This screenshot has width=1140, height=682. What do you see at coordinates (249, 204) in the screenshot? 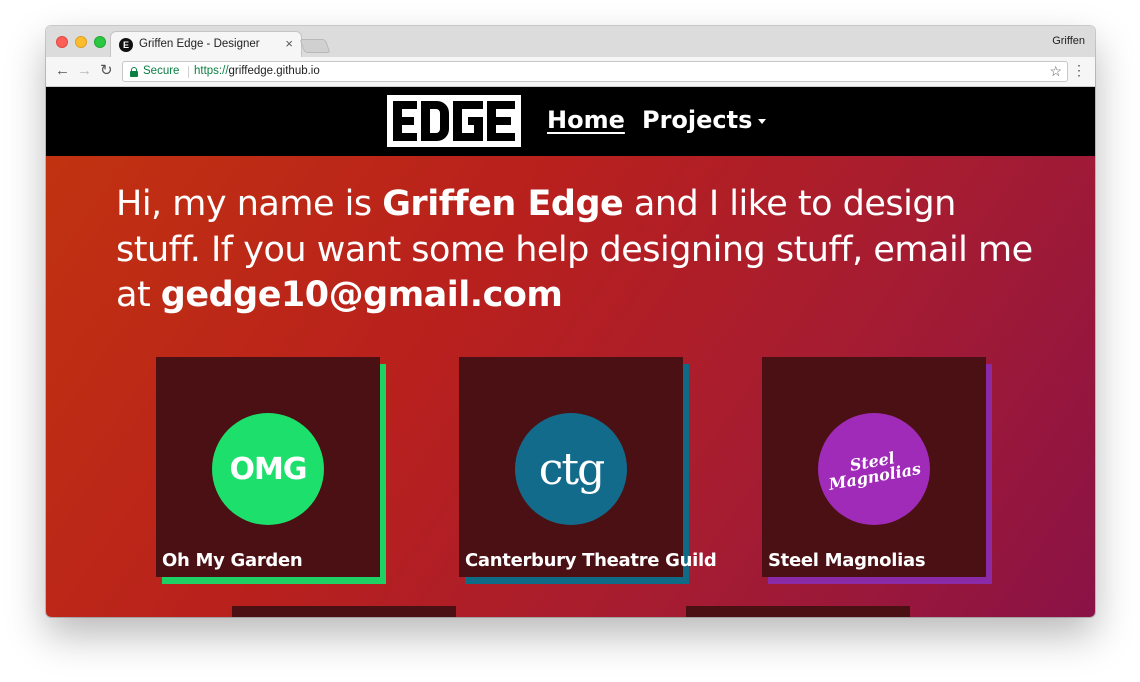
I see `intro-part1: Hi, my name is` at bounding box center [249, 204].